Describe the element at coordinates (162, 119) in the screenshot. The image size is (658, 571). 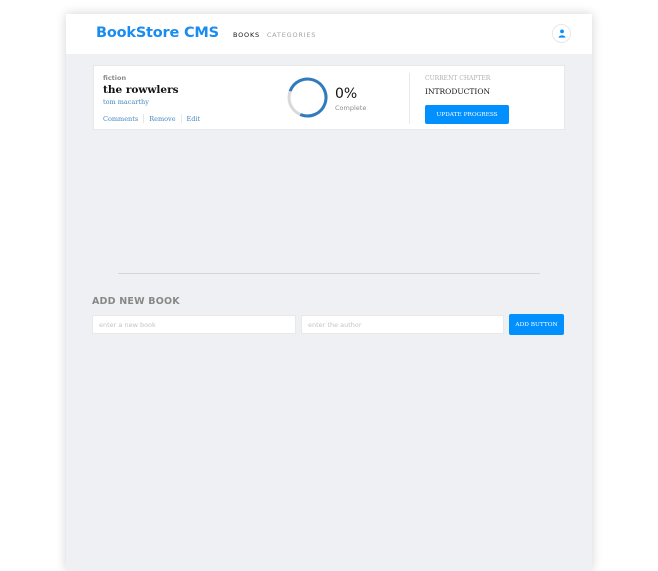
I see `remove-button: Remove` at that location.